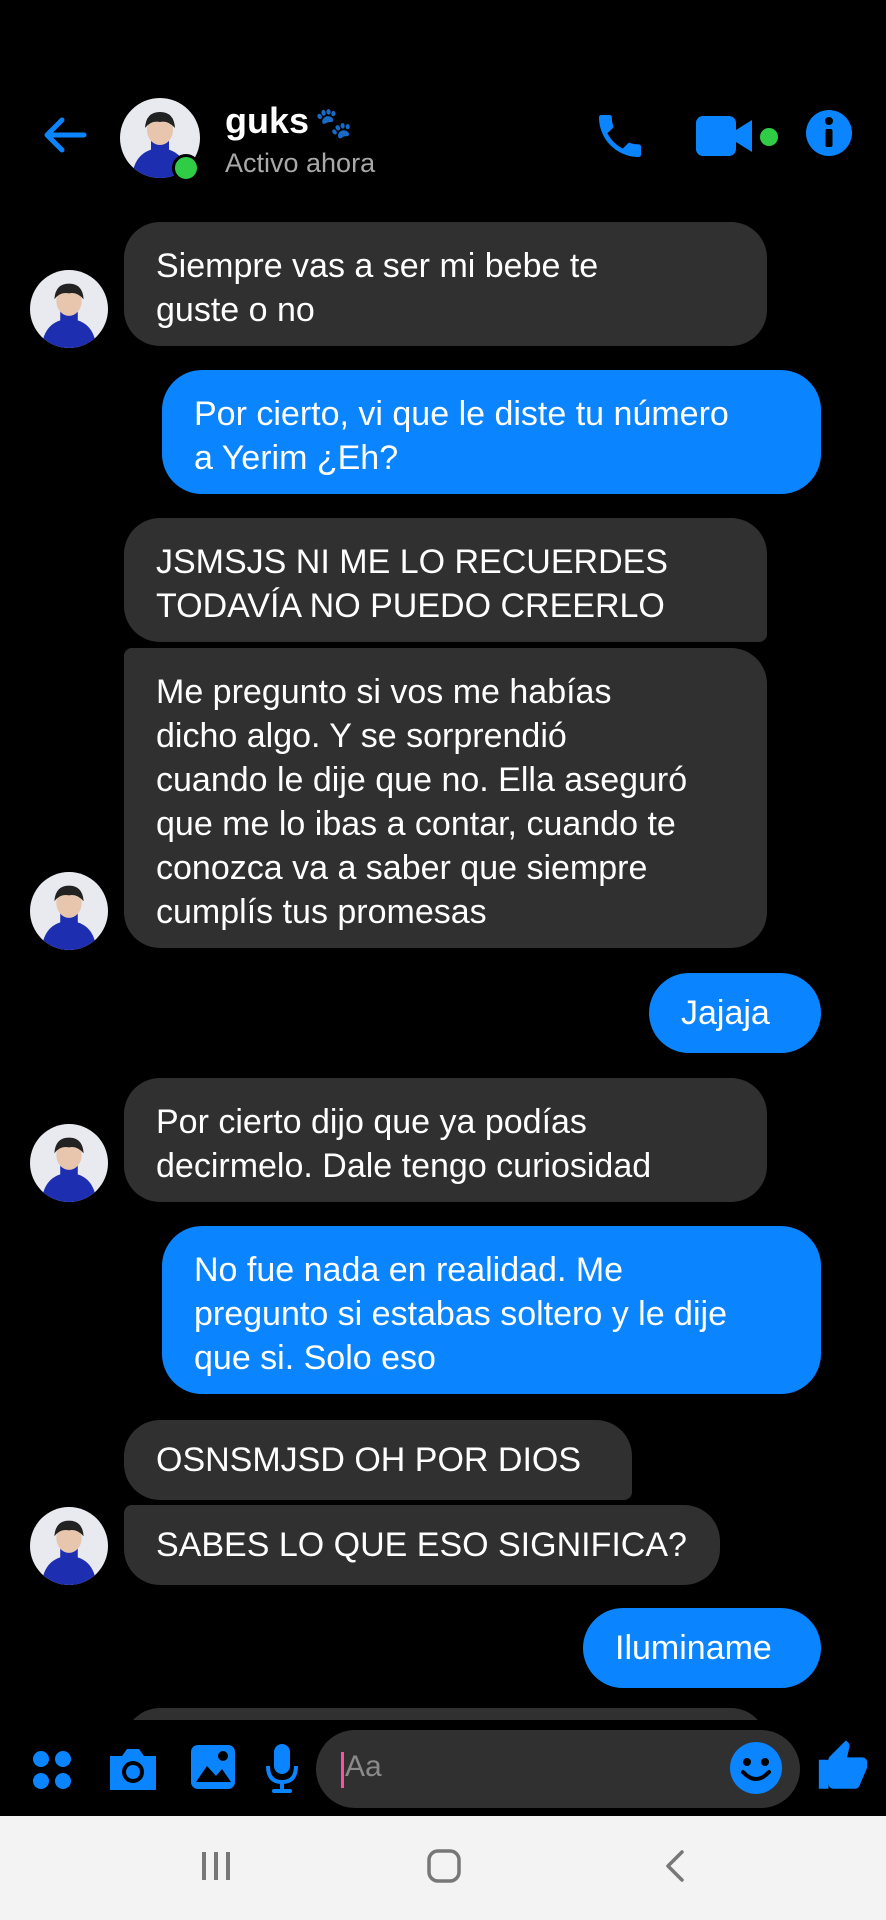 This screenshot has width=886, height=1920. Describe the element at coordinates (702, 1648) in the screenshot. I see `message-bubble-outgoing: Iluminame` at that location.